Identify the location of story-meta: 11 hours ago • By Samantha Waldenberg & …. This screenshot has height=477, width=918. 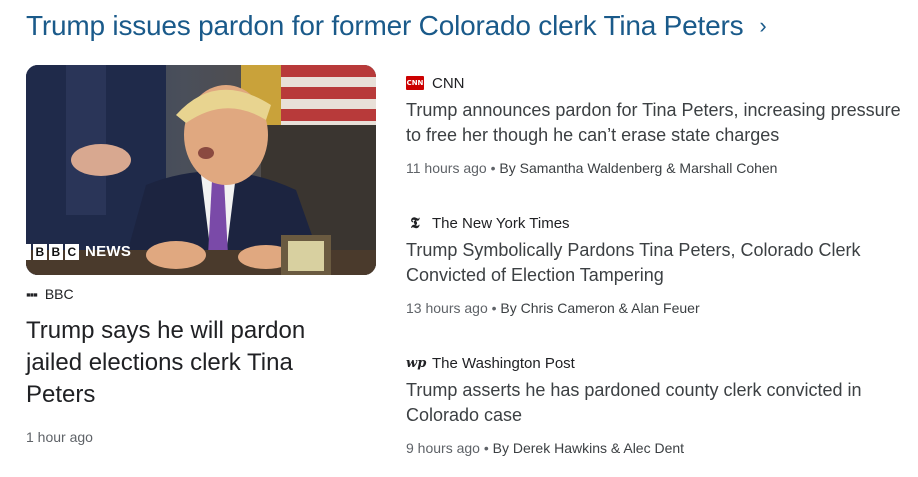
(592, 168).